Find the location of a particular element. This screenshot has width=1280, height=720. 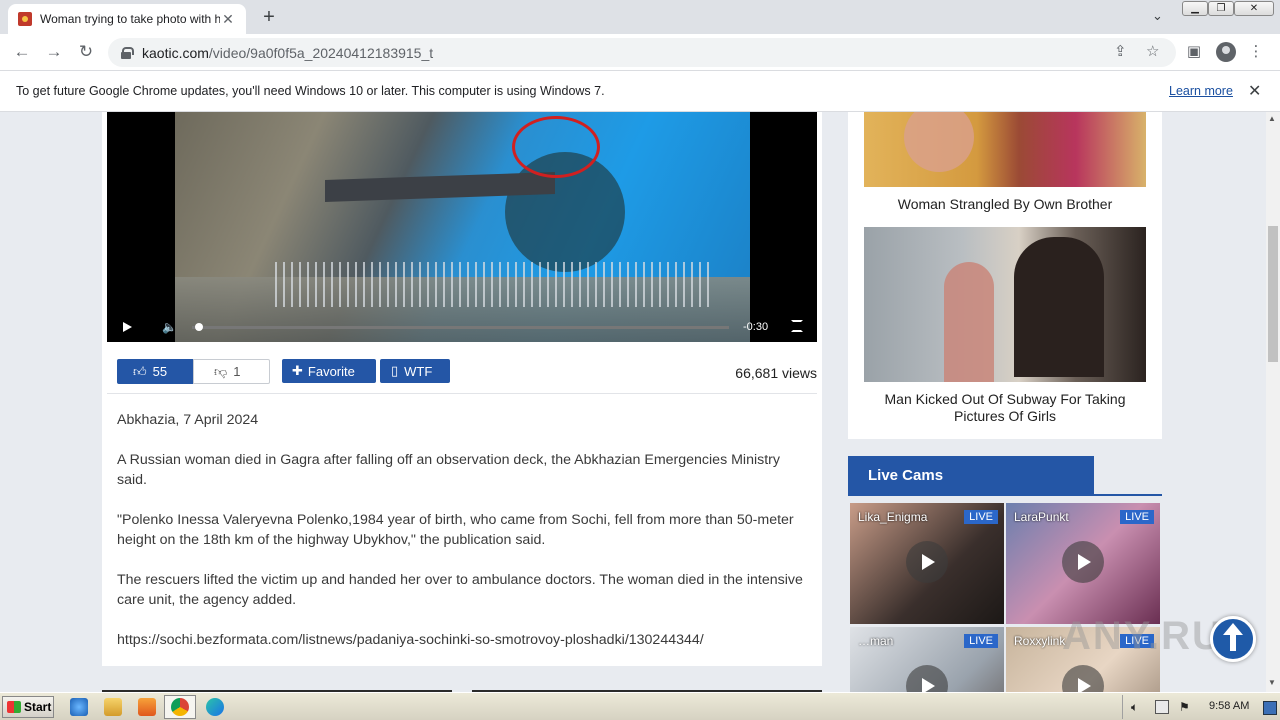

file-explorer-icon is located at coordinates (113, 707).